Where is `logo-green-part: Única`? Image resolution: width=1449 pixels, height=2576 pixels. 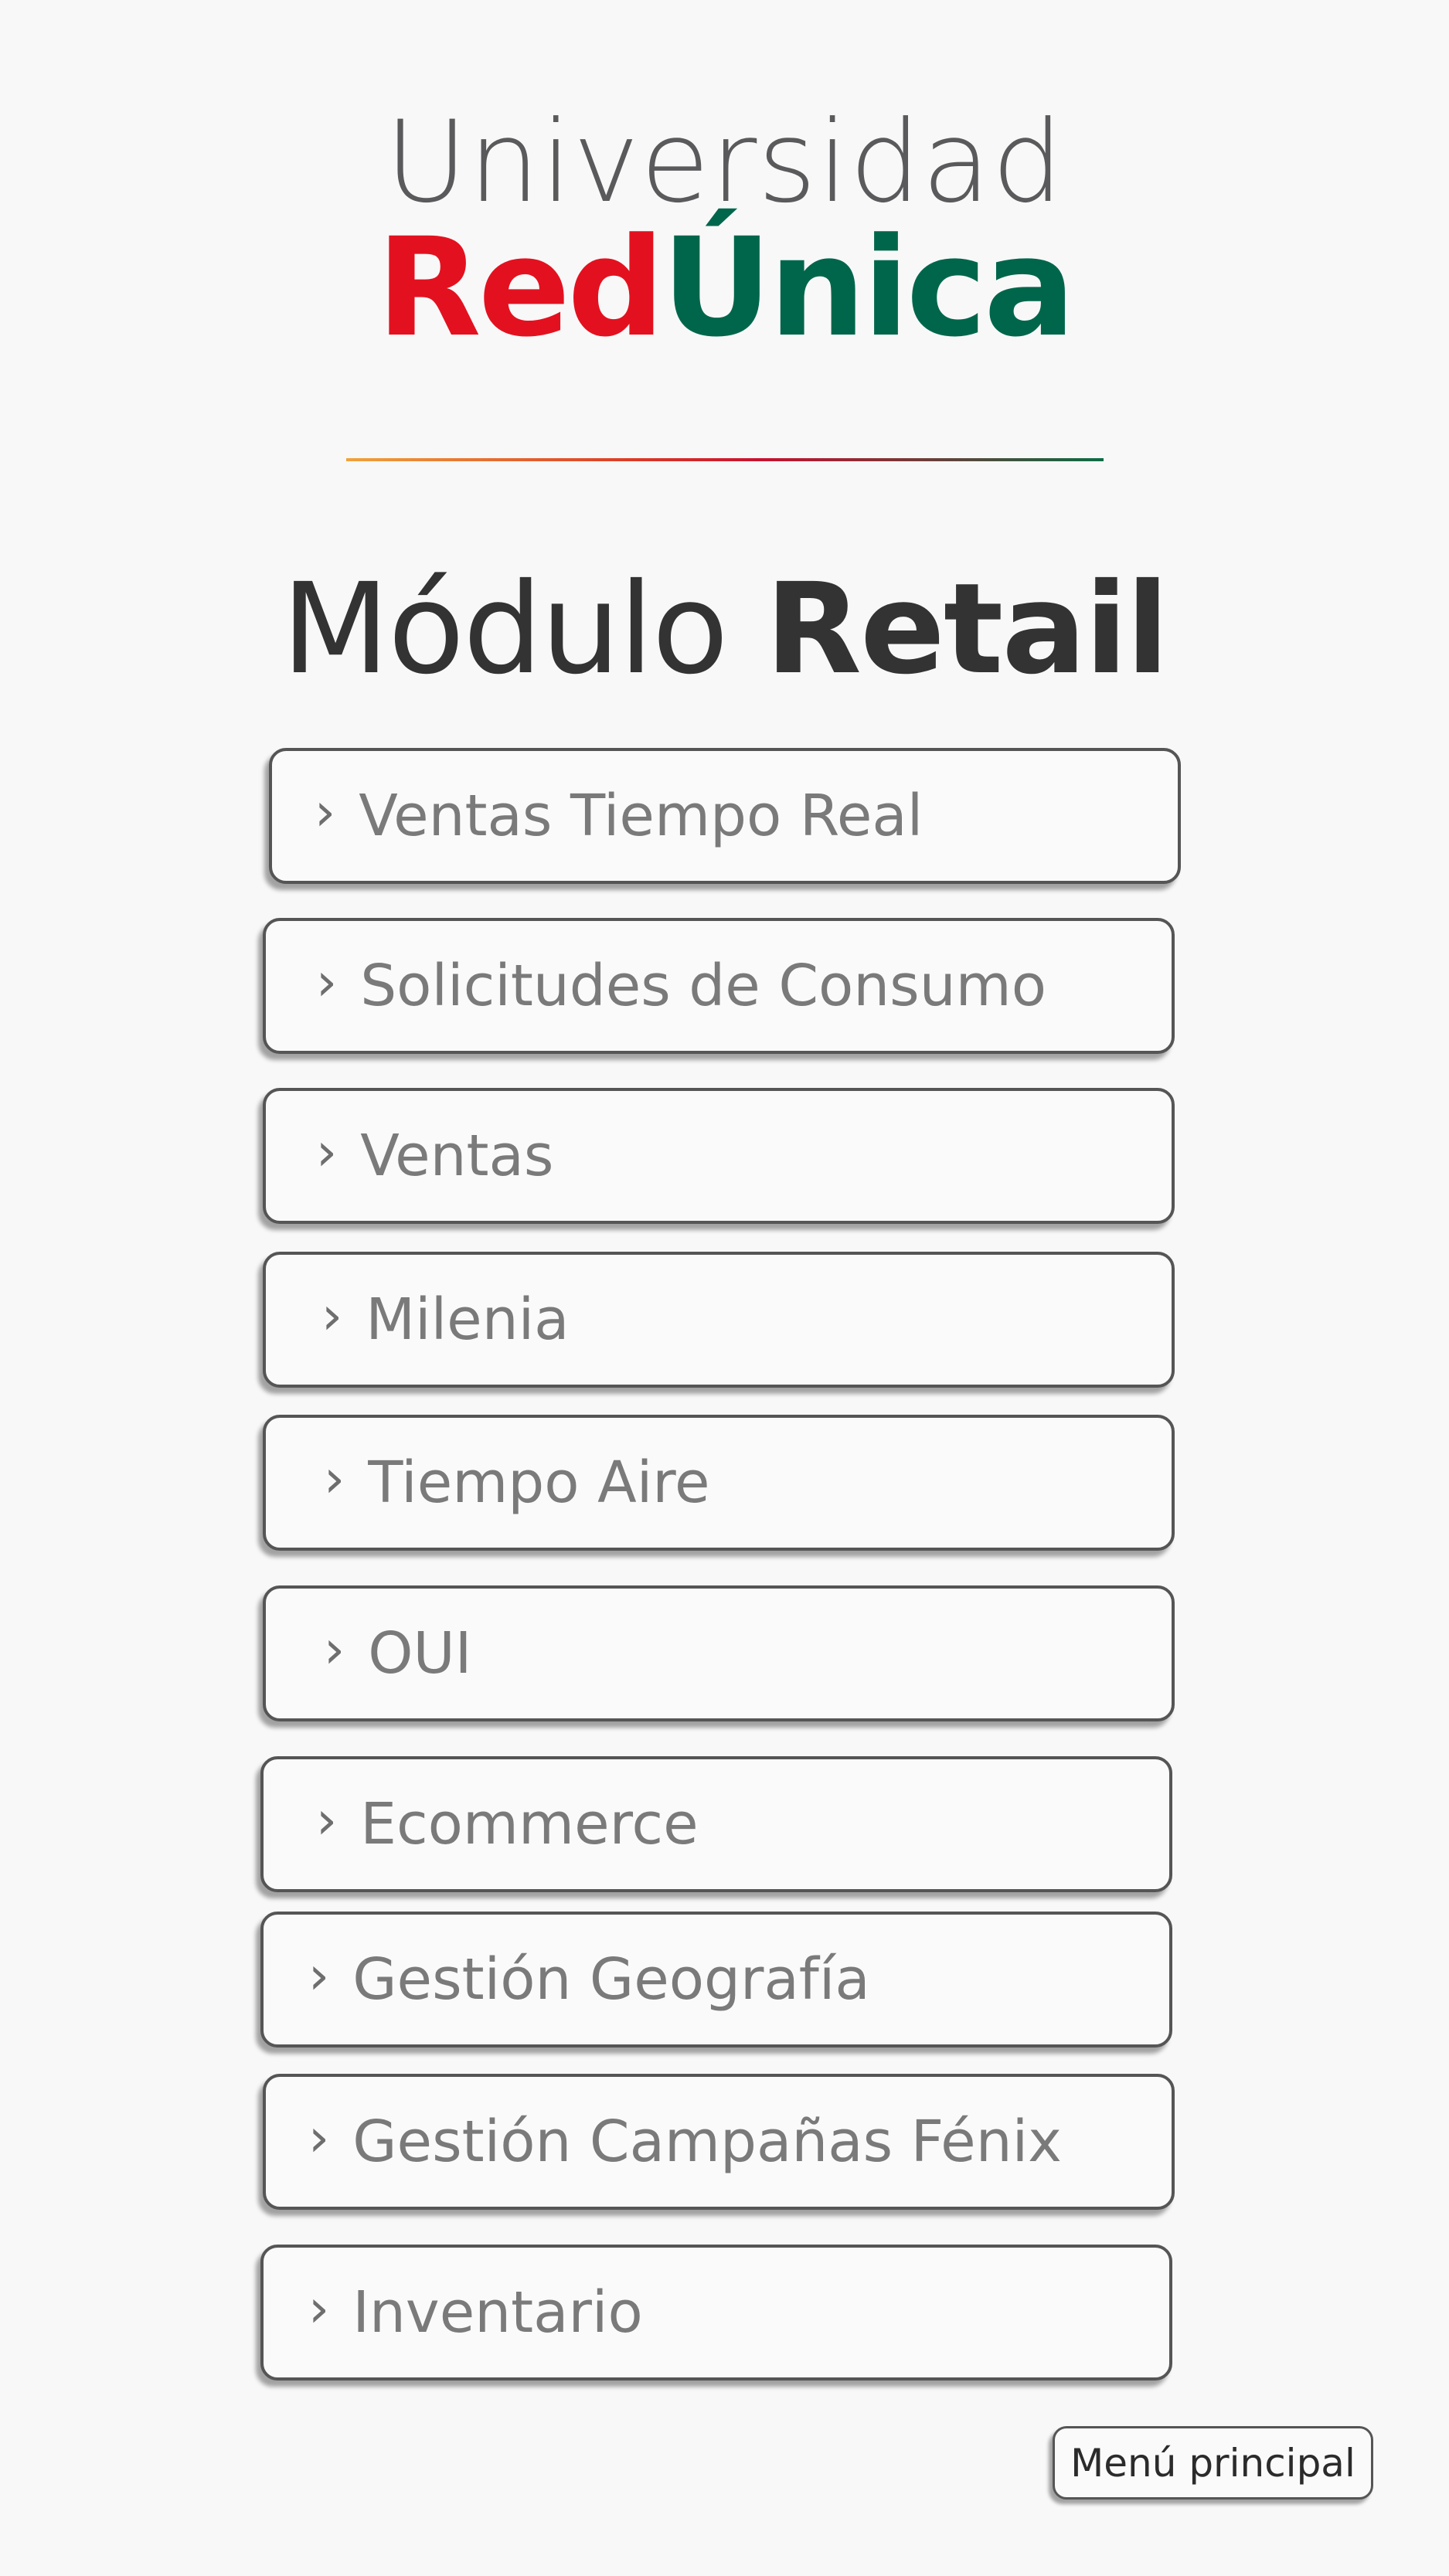 logo-green-part: Única is located at coordinates (869, 288).